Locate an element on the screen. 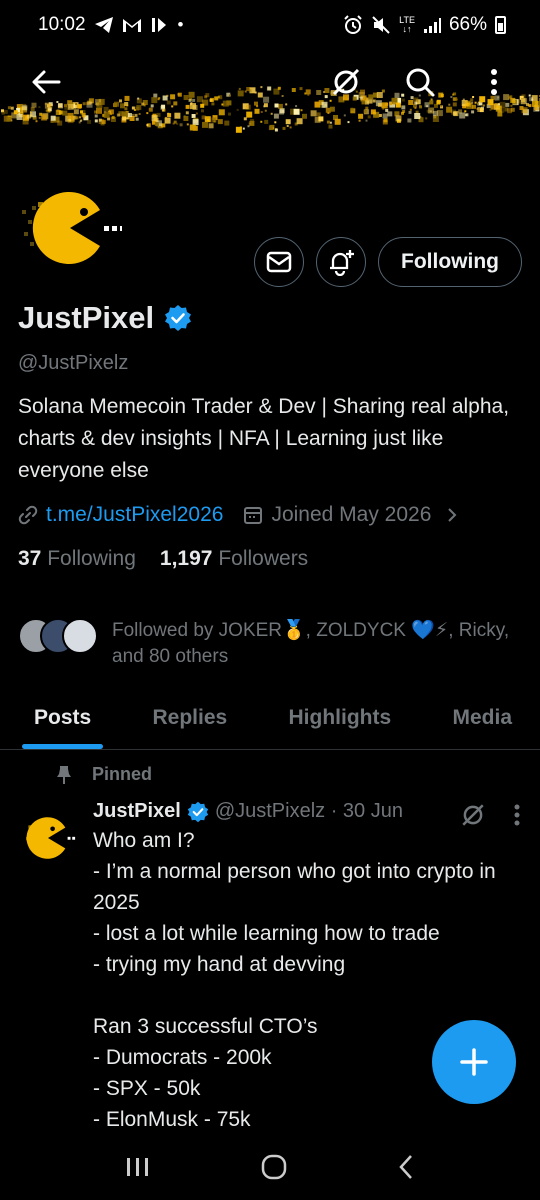  profile-link-item: t.me/JustPixel2026 is located at coordinates (120, 515).